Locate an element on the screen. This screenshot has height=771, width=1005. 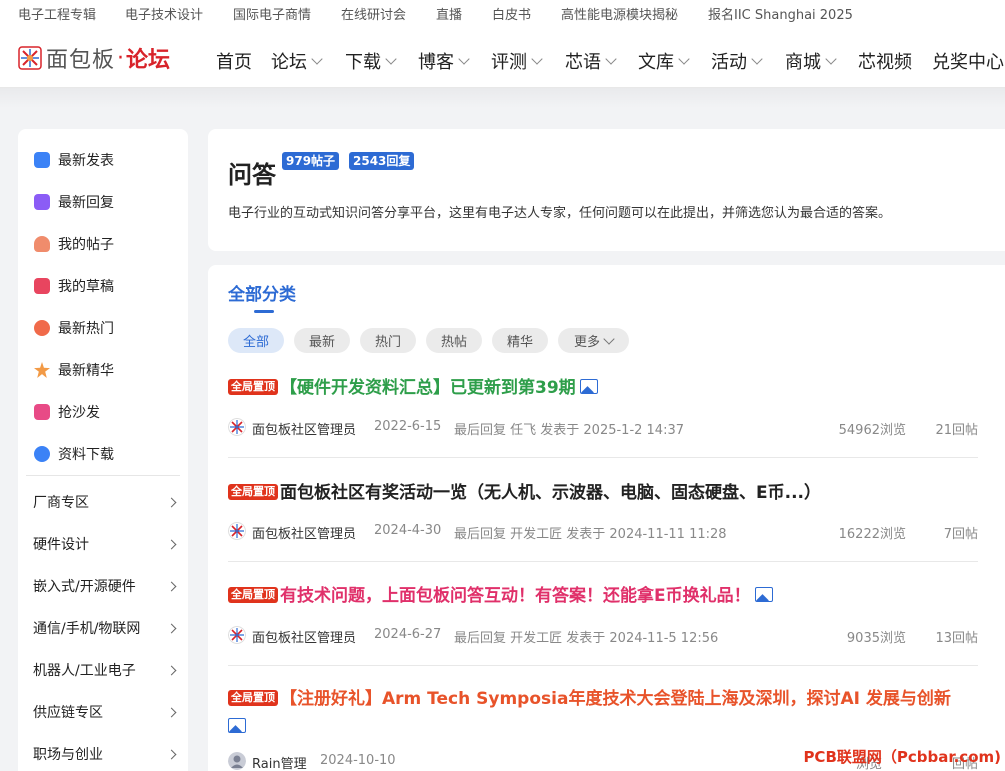
image-icon is located at coordinates (237, 725).